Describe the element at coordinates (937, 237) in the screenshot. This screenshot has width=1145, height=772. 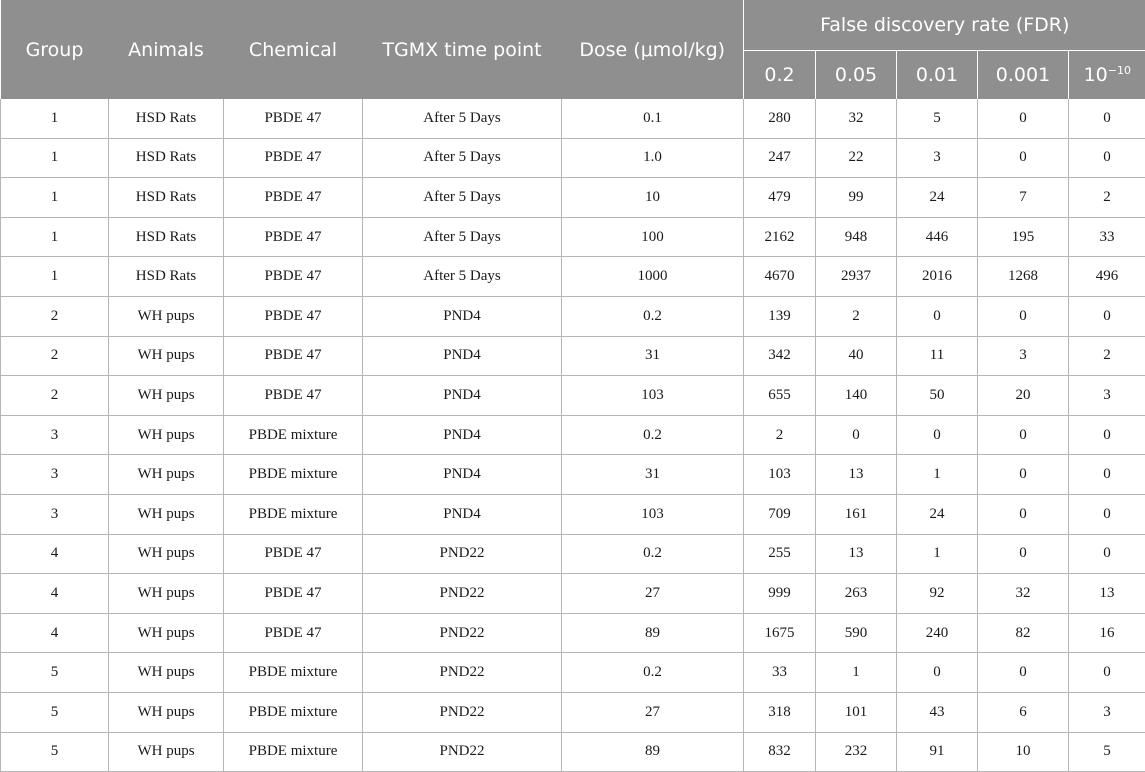
I see `cell-fdr-0-01: 446` at that location.